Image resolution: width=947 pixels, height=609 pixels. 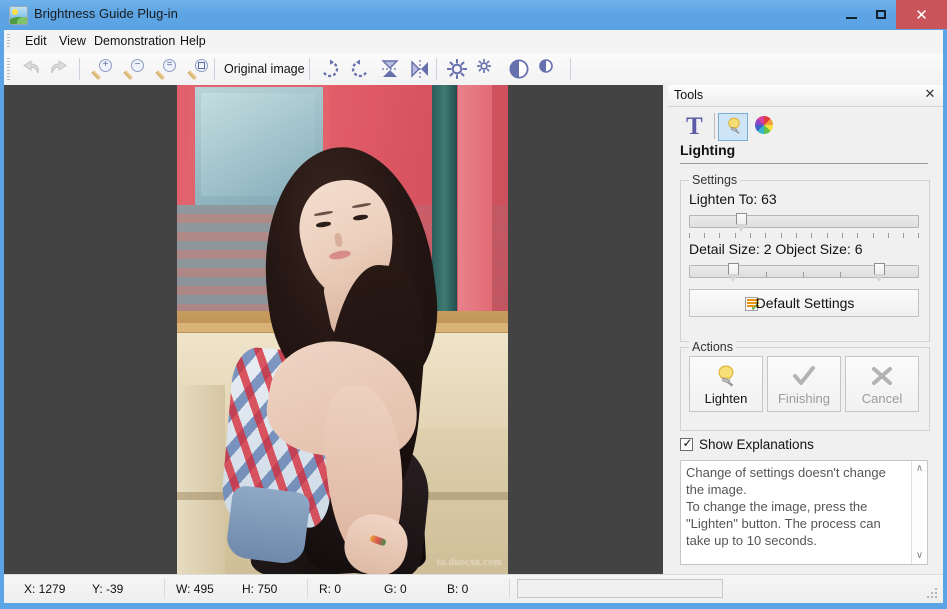 I want to click on tools-panel-header: Tools ✕, so click(x=805, y=96).